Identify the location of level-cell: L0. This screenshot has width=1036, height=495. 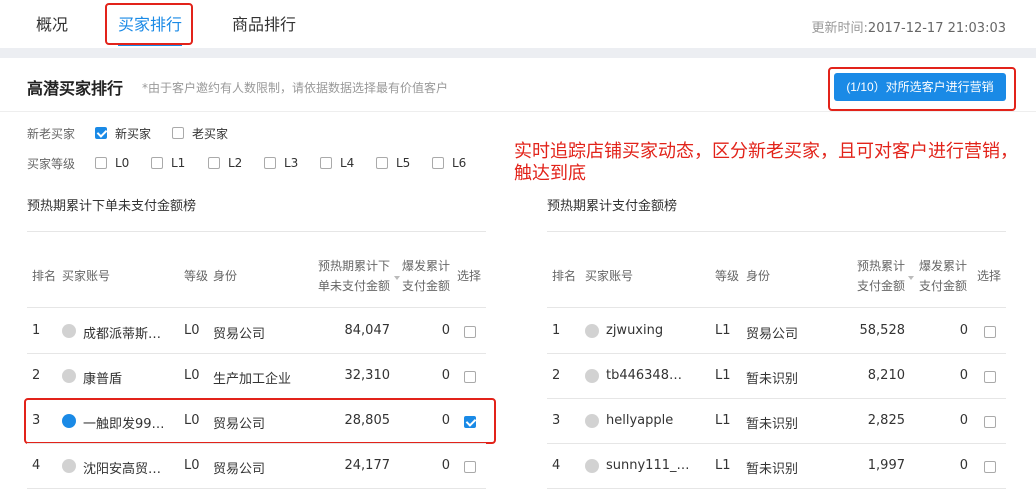
(192, 465).